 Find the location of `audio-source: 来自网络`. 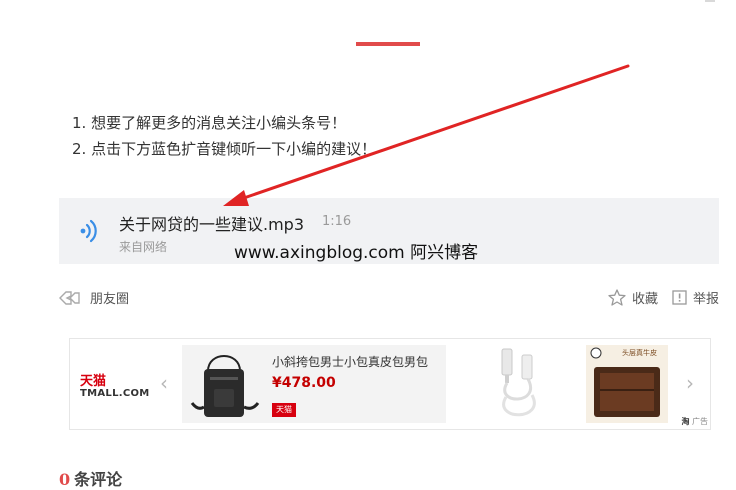

audio-source: 来自网络 is located at coordinates (143, 247).